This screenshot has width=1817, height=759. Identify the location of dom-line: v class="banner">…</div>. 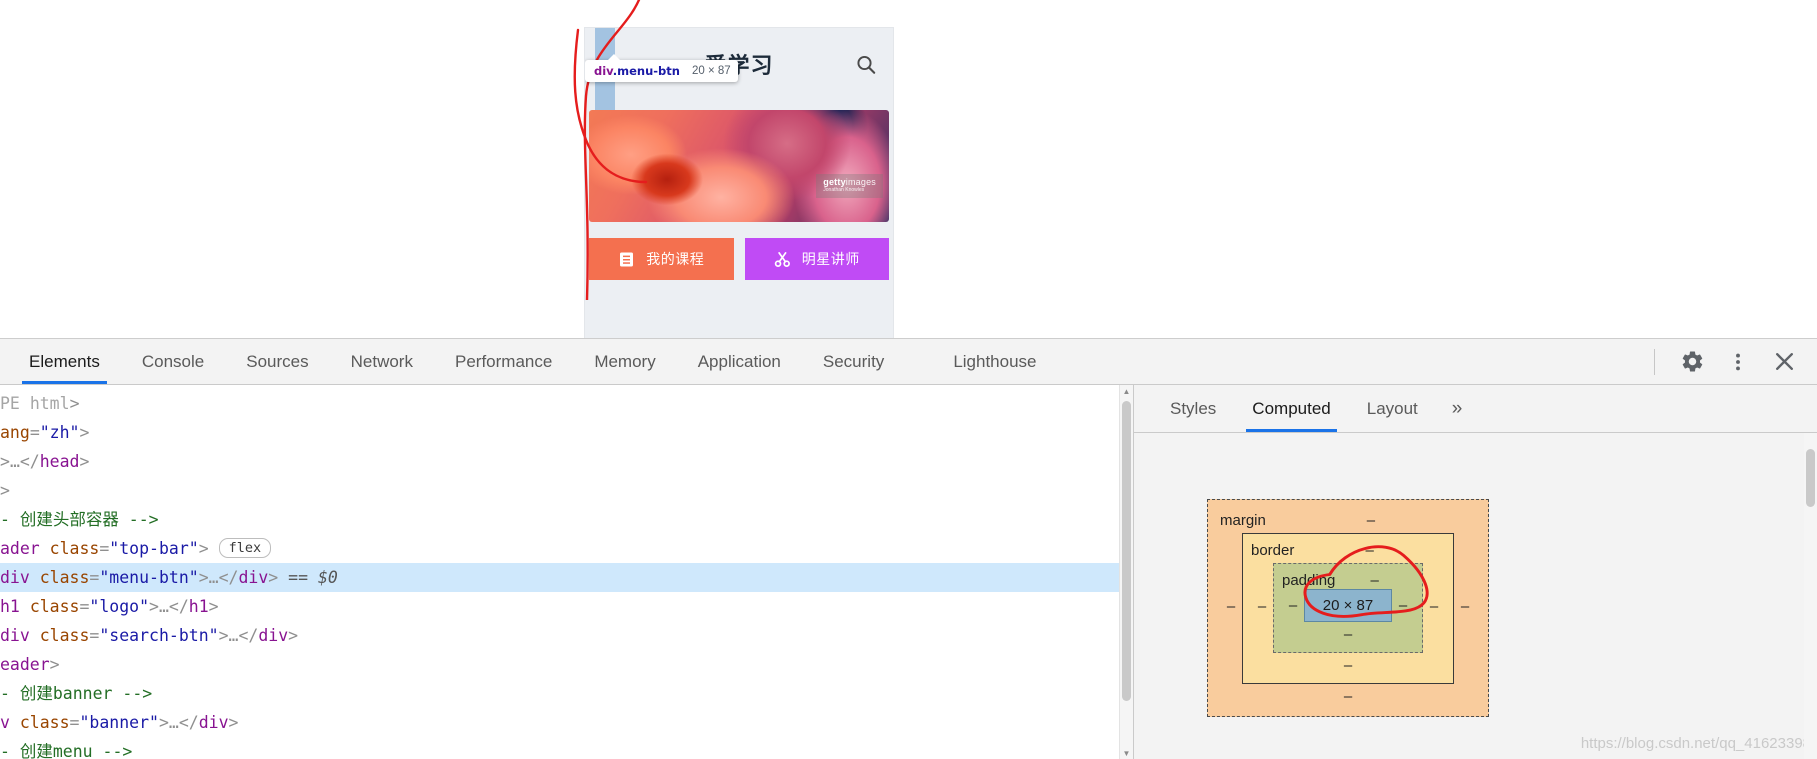
(566, 722).